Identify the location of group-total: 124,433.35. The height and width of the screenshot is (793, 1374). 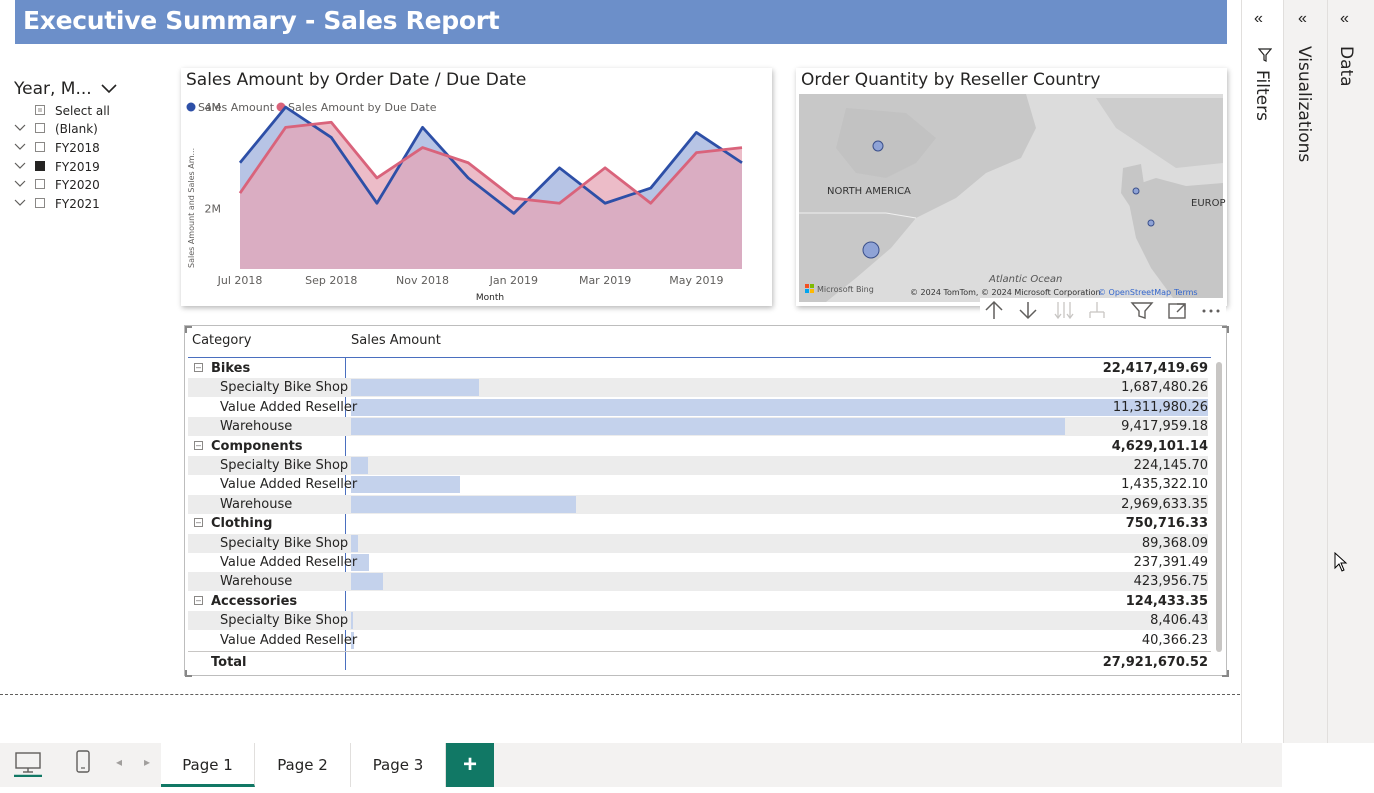
(1166, 601).